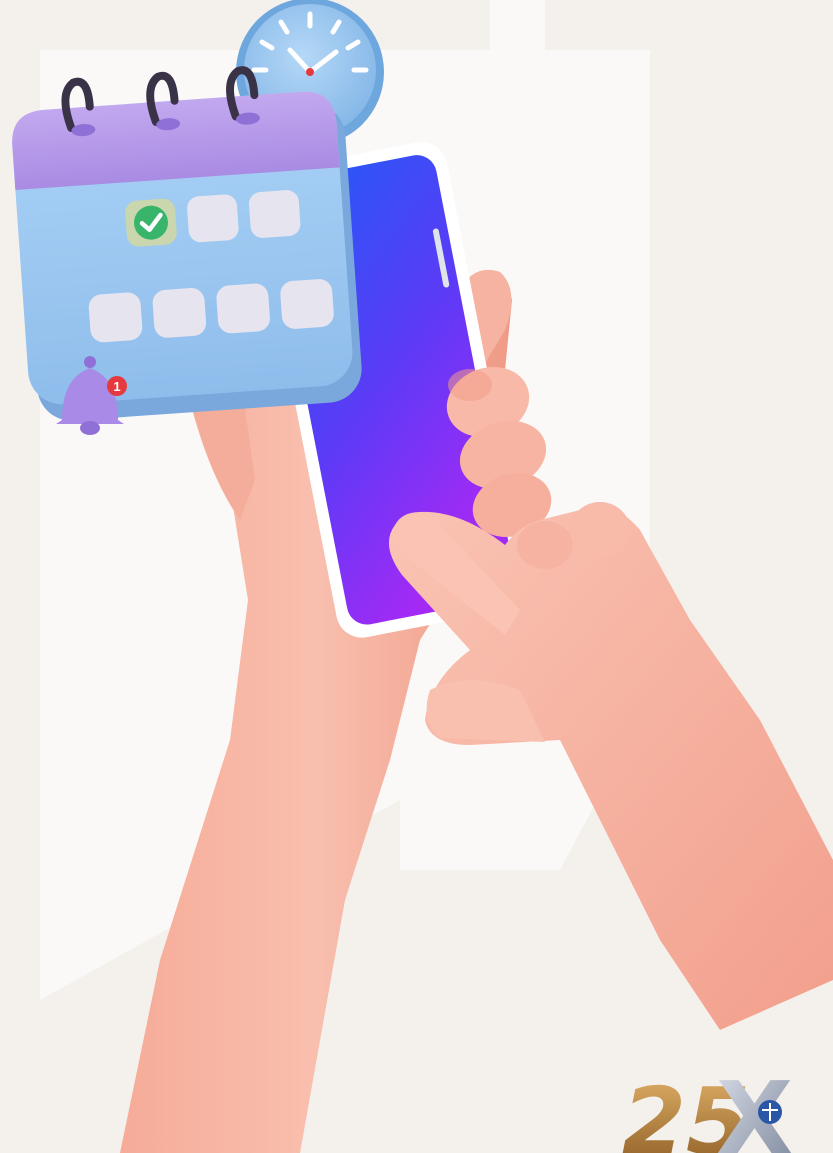 The image size is (833, 1153). Describe the element at coordinates (187, 243) in the screenshot. I see `calendar-icon` at that location.